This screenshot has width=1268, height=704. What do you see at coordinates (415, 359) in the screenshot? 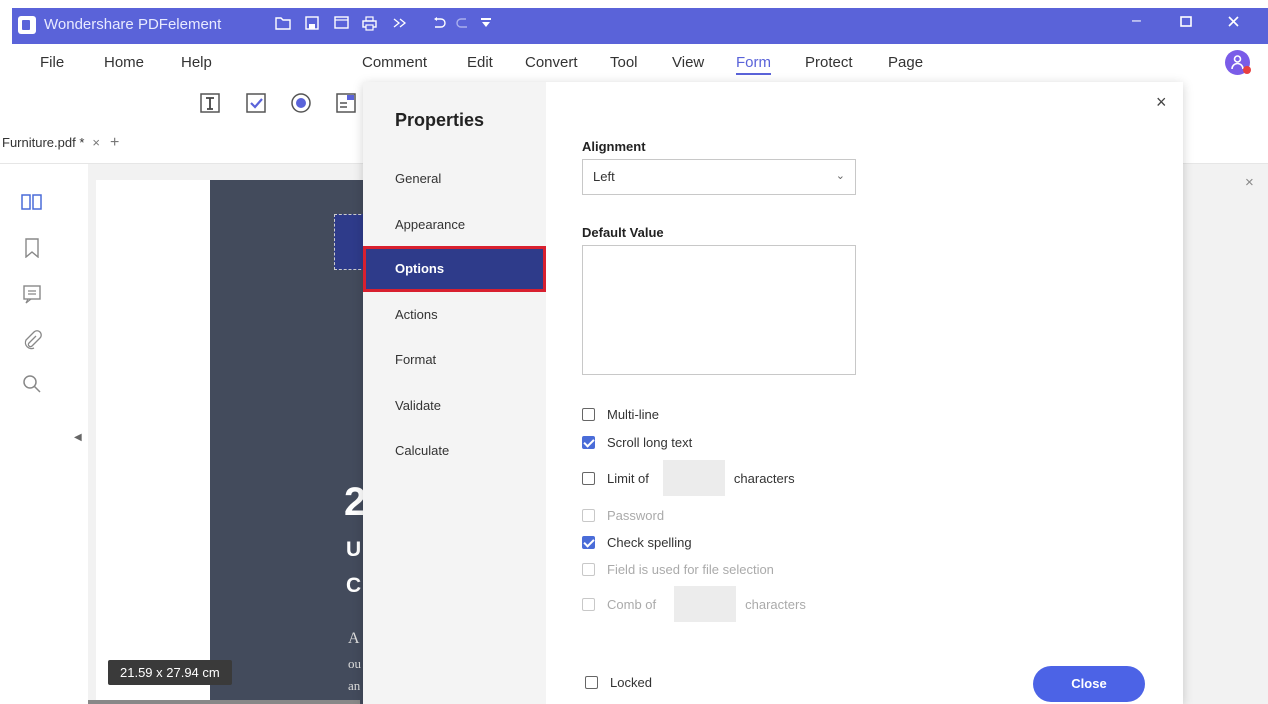
I see `nav-format: Format` at bounding box center [415, 359].